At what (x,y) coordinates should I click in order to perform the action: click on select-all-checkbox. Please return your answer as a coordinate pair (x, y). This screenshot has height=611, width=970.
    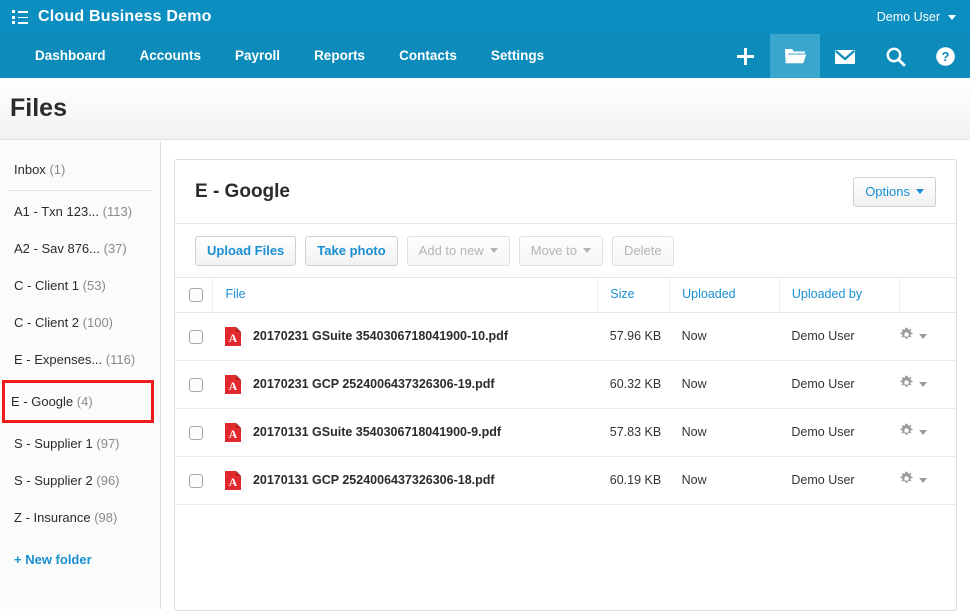
    Looking at the image, I should click on (196, 294).